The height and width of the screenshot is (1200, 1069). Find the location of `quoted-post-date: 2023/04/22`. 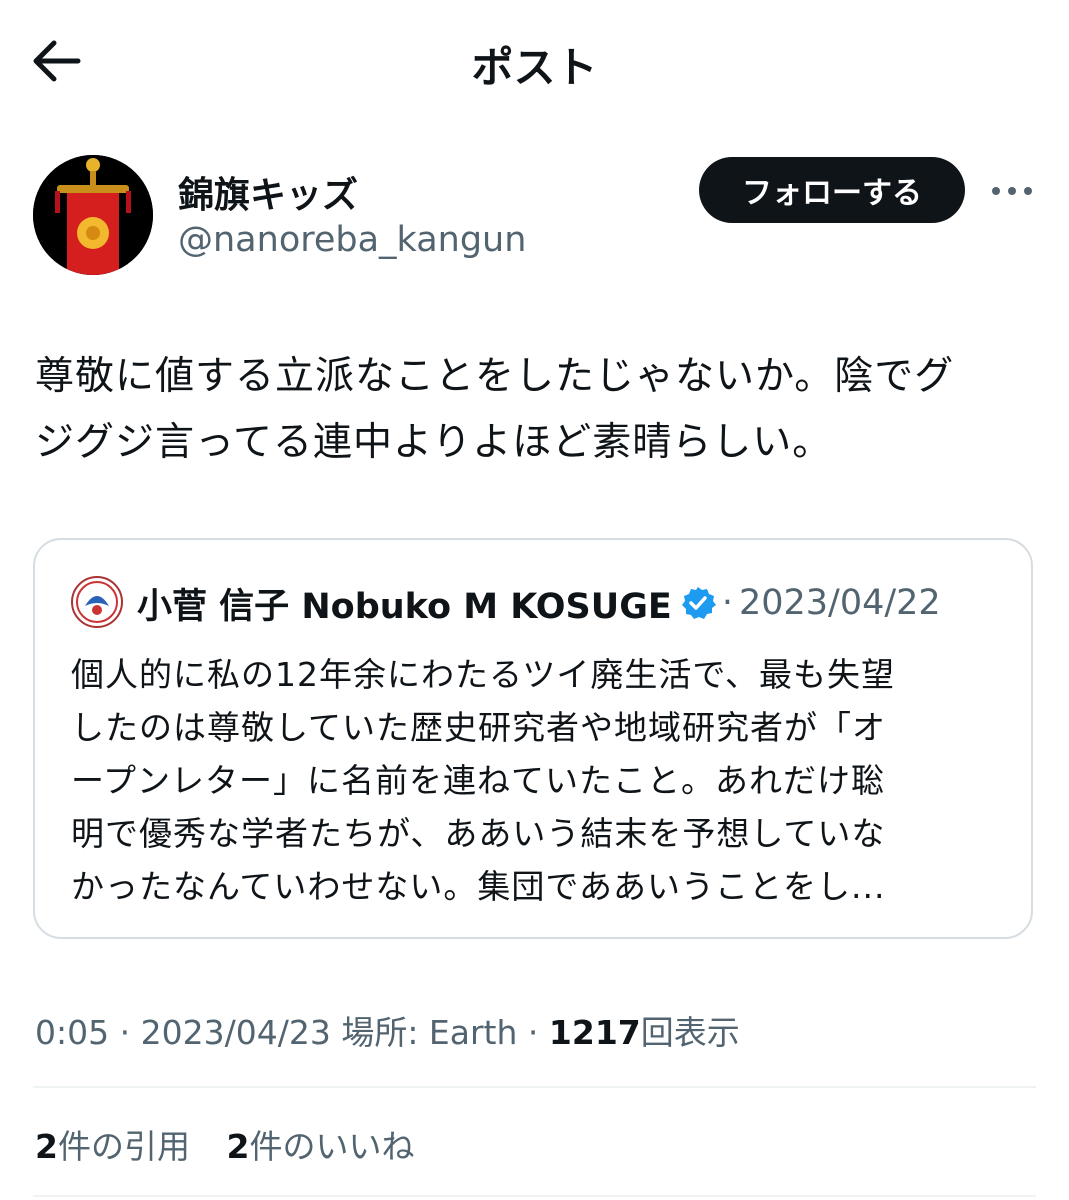

quoted-post-date: 2023/04/22 is located at coordinates (839, 603).